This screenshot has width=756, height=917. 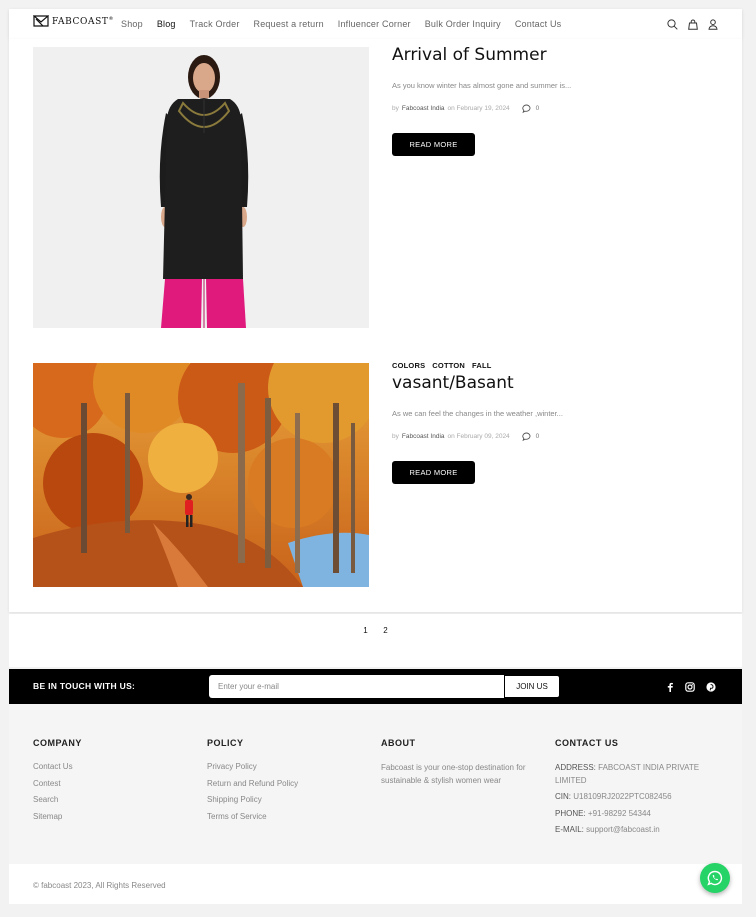 I want to click on pinterest-icon, so click(x=711, y=686).